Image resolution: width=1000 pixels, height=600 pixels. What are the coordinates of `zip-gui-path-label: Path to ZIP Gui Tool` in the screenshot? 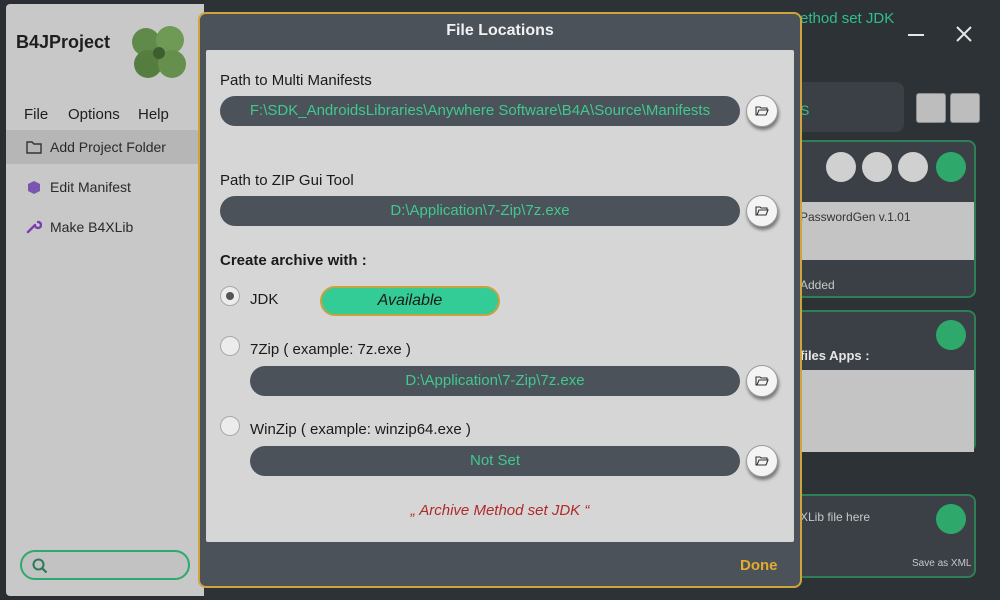 It's located at (287, 180).